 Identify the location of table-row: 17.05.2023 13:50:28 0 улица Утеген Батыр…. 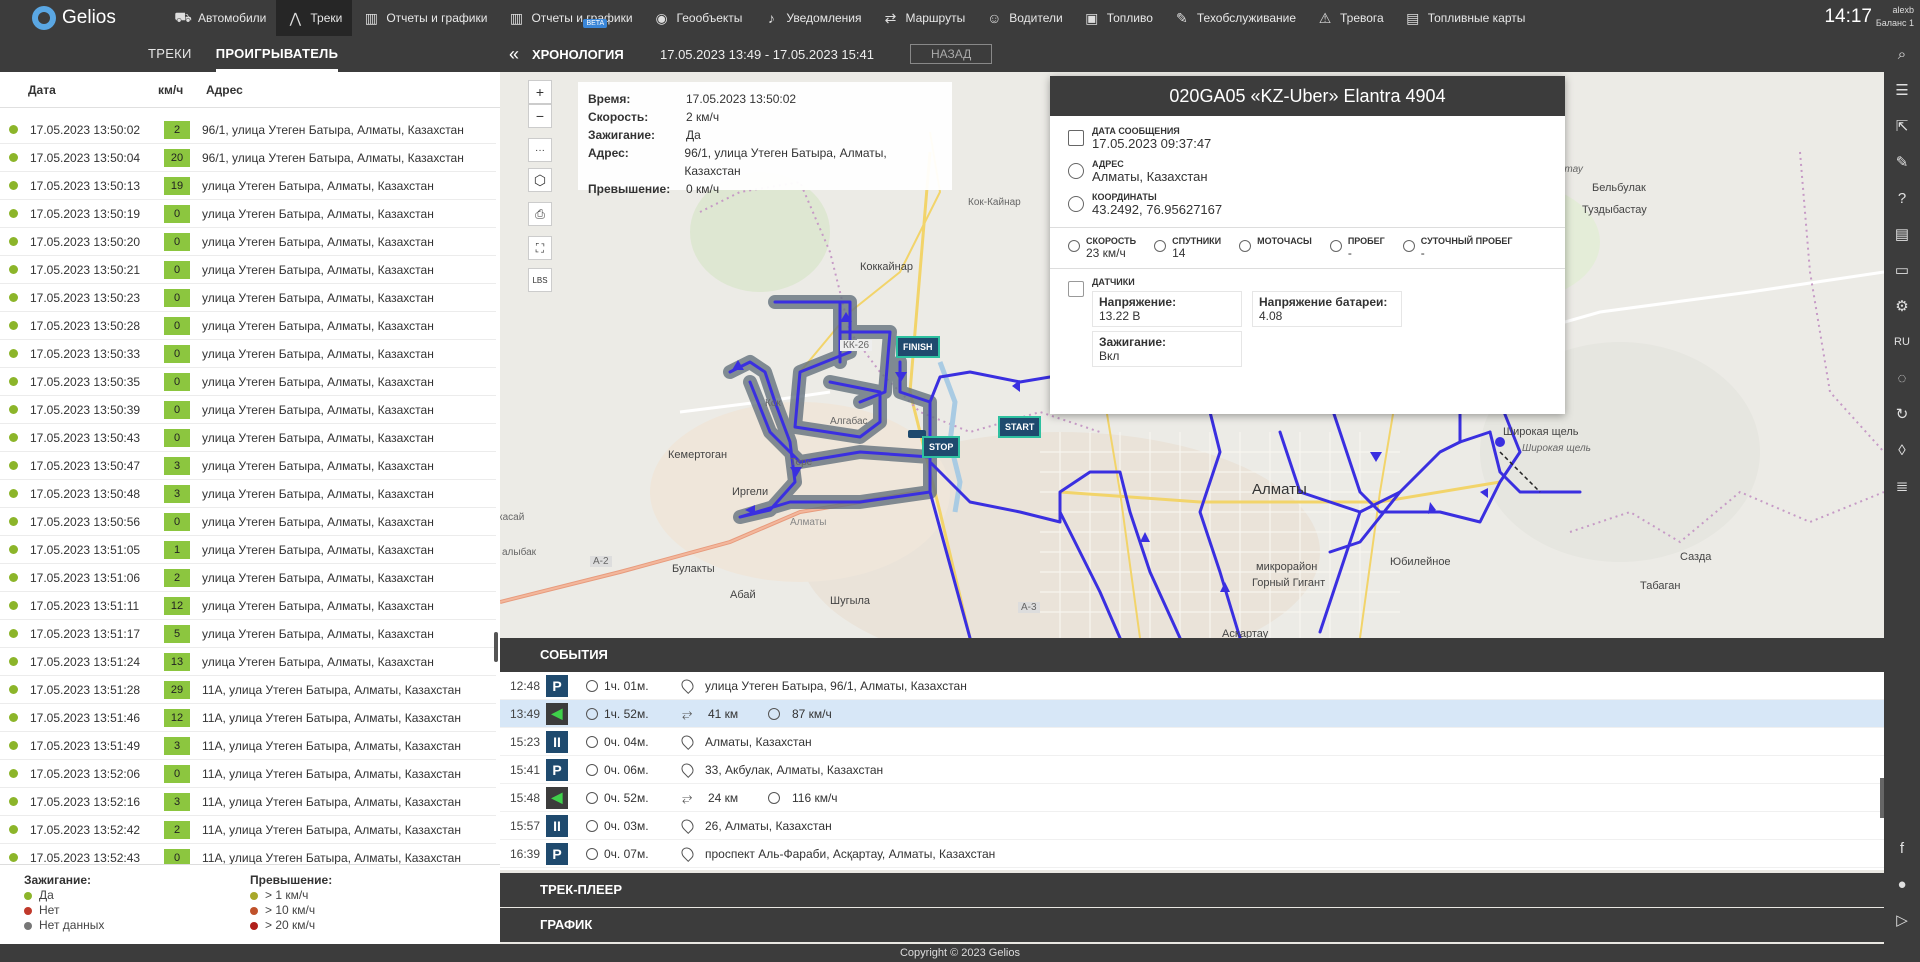
(248, 326).